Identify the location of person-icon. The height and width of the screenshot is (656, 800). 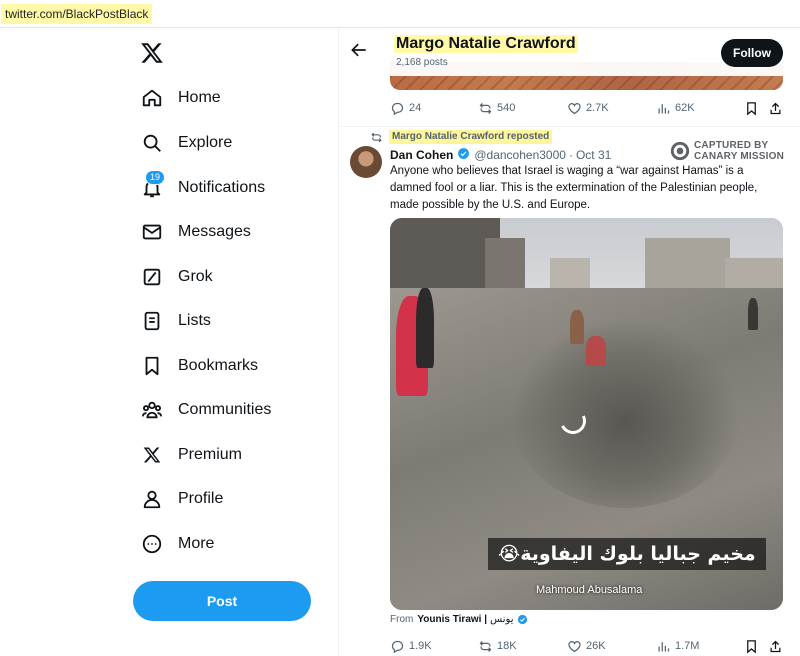
(152, 499).